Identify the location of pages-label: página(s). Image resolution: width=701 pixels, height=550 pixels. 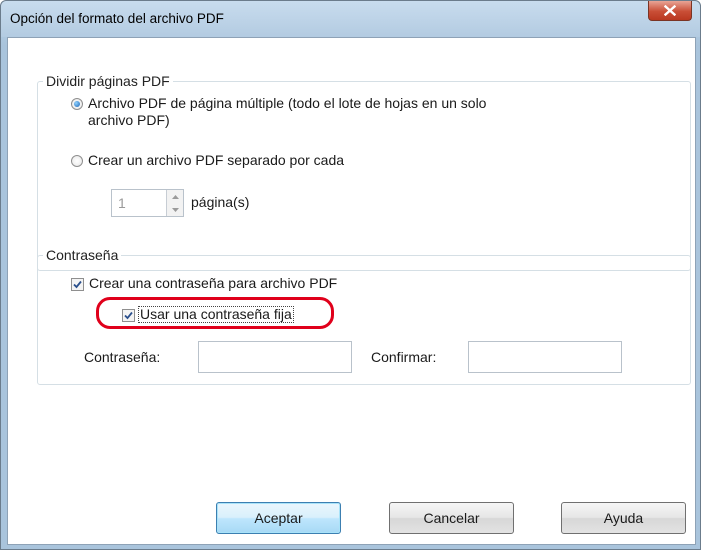
(220, 202).